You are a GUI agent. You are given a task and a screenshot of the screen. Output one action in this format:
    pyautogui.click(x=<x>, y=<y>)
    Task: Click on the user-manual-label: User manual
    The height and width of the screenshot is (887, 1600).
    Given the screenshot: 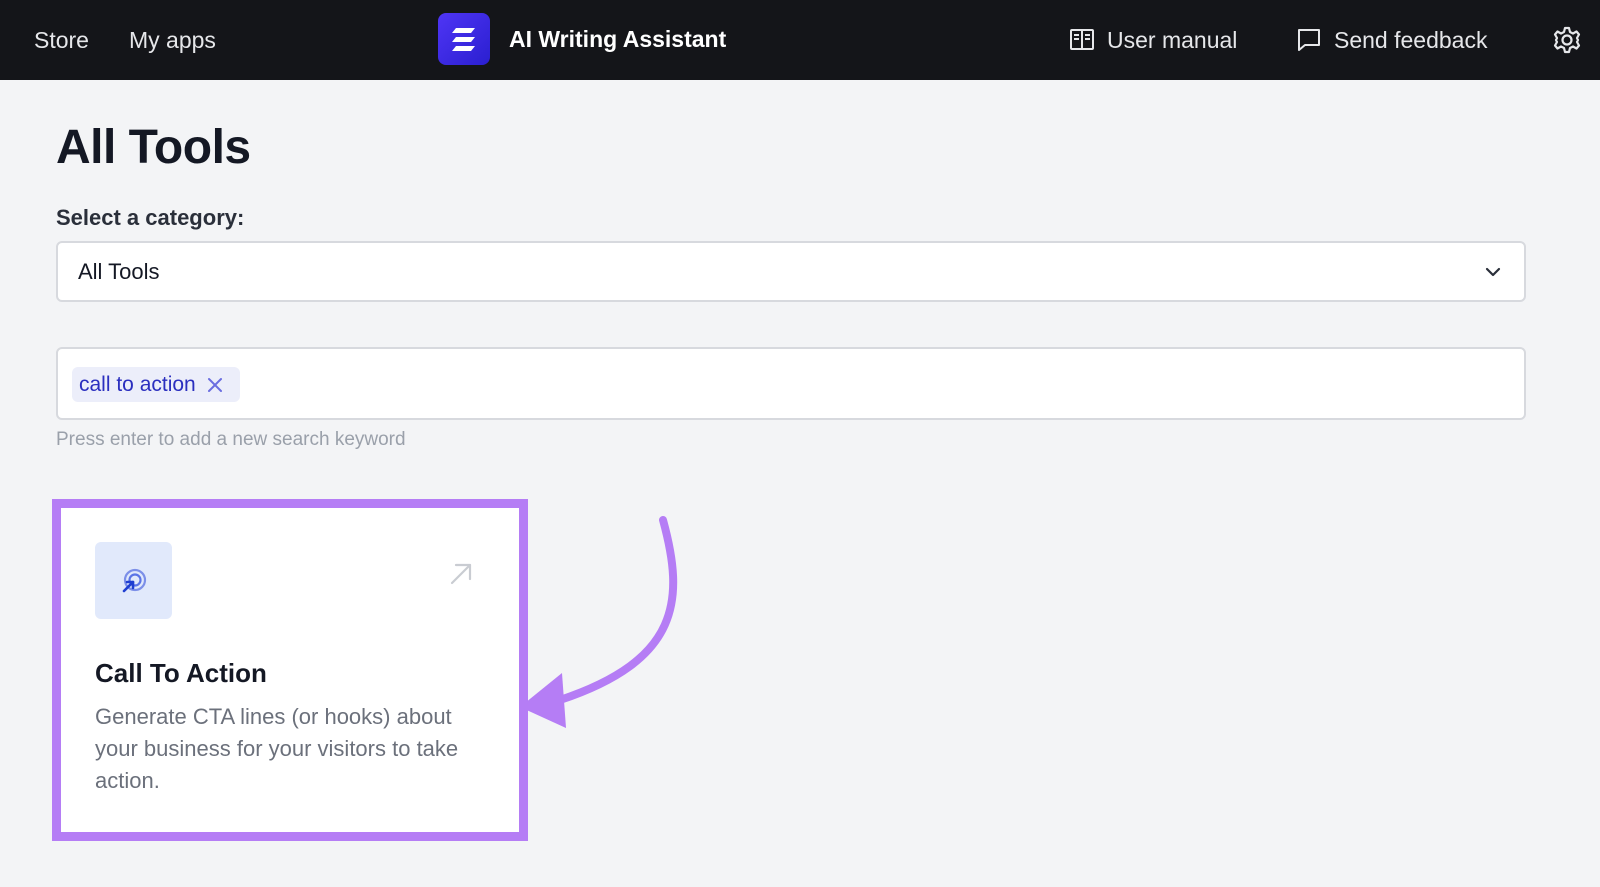 What is the action you would take?
    pyautogui.click(x=1172, y=39)
    